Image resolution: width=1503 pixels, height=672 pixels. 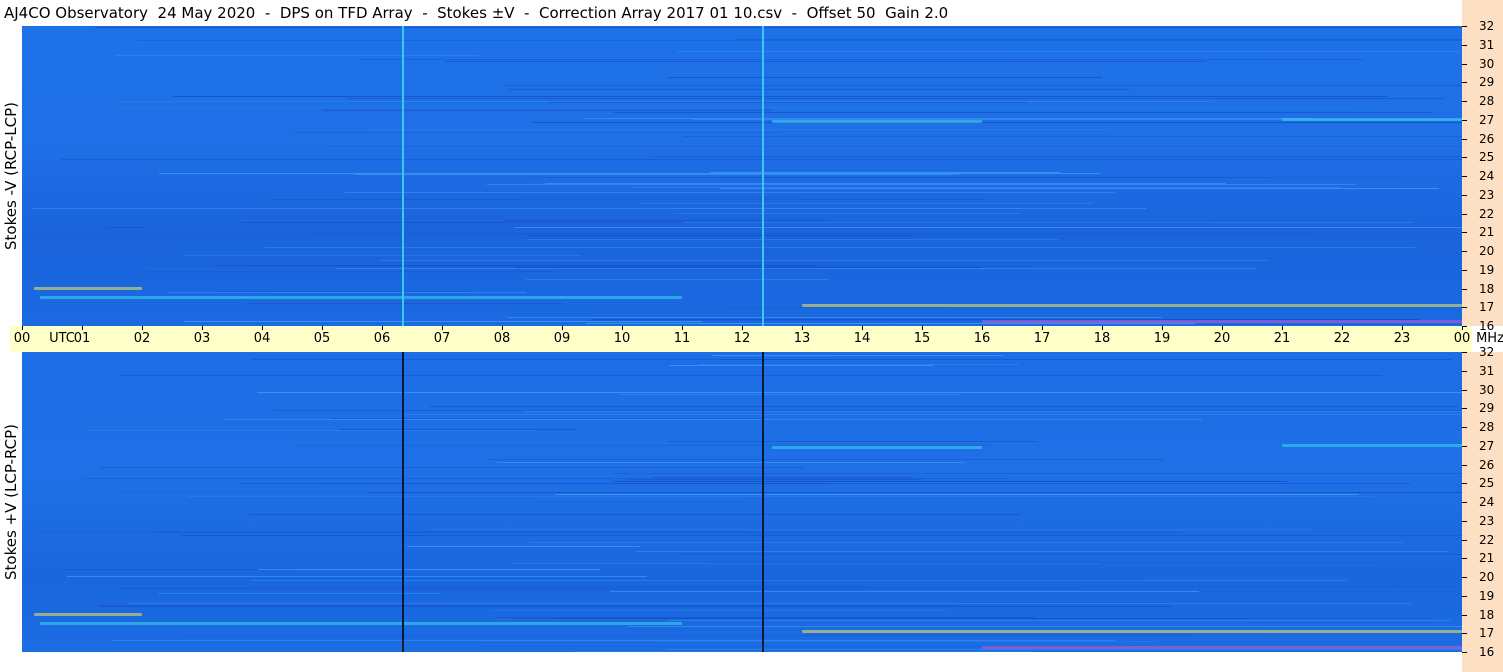 What do you see at coordinates (762, 502) in the screenshot?
I see `vertical-marker-line` at bounding box center [762, 502].